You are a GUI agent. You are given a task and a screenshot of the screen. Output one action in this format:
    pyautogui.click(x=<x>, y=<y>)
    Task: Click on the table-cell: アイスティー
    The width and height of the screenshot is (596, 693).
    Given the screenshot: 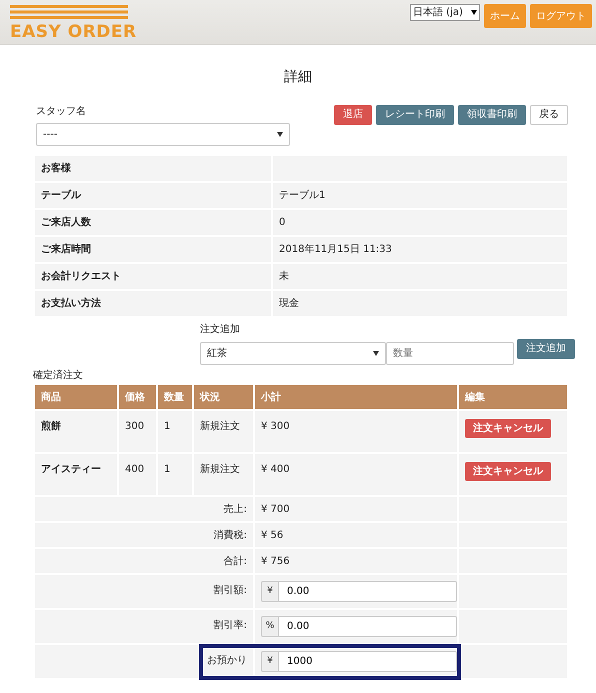 What is the action you would take?
    pyautogui.click(x=76, y=474)
    